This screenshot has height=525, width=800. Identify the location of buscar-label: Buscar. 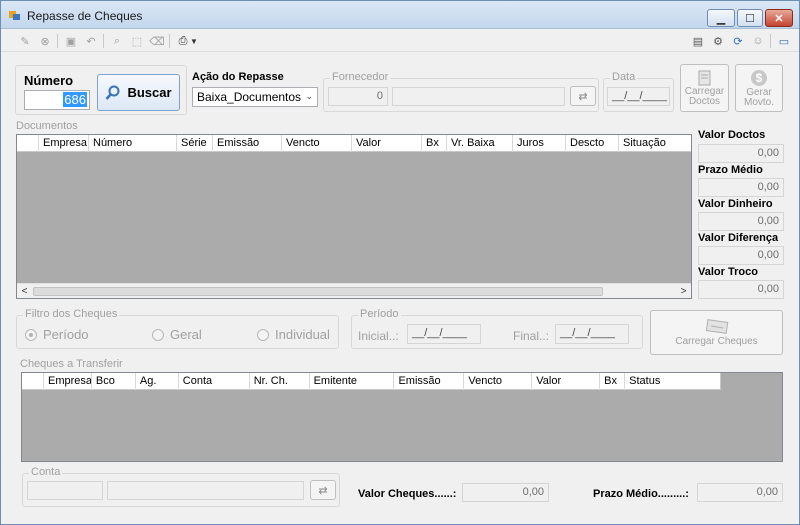
(149, 92).